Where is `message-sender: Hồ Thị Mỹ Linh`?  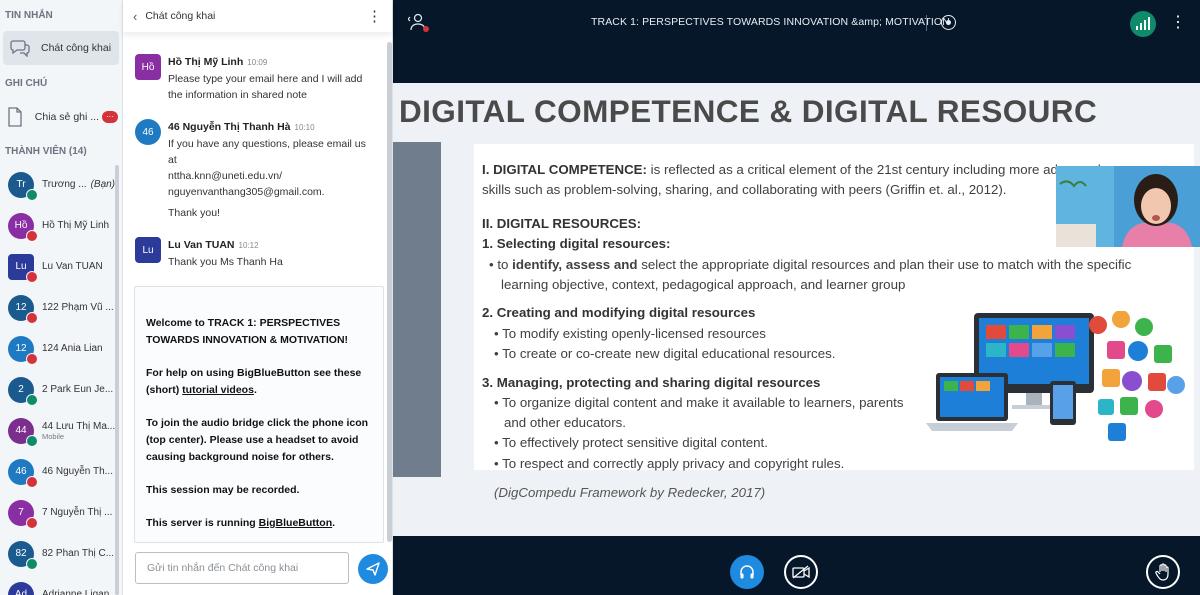 message-sender: Hồ Thị Mỹ Linh is located at coordinates (206, 62).